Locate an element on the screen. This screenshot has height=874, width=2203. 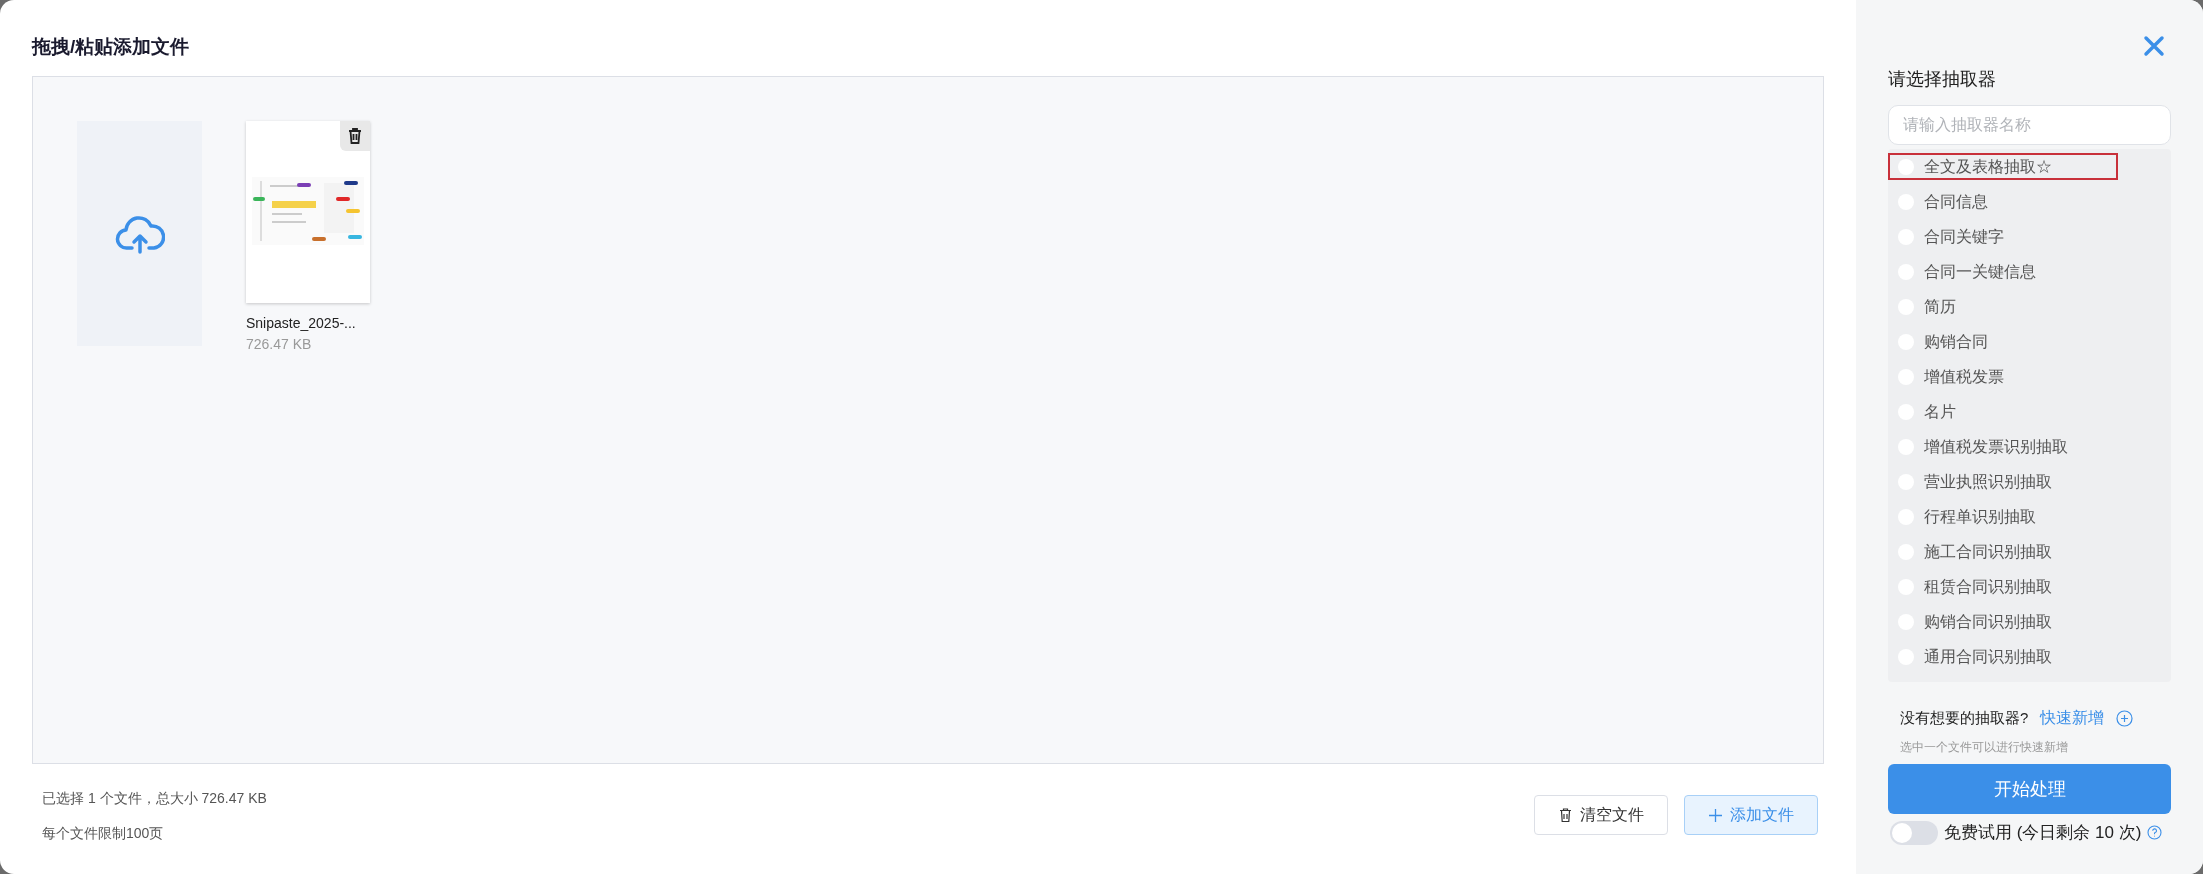
extractor-option: 购销合同识别抽取 is located at coordinates (2029, 621).